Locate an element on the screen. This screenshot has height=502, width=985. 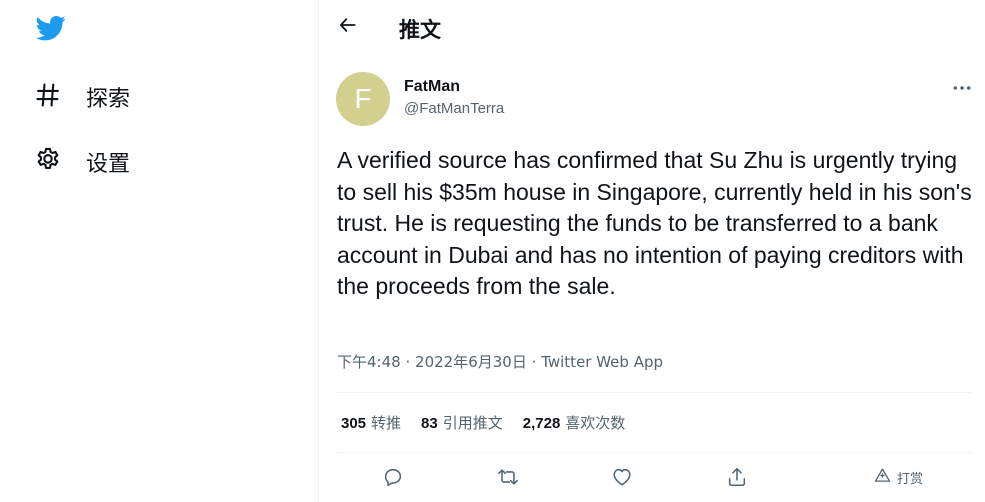
stat-label: 转推 is located at coordinates (386, 423).